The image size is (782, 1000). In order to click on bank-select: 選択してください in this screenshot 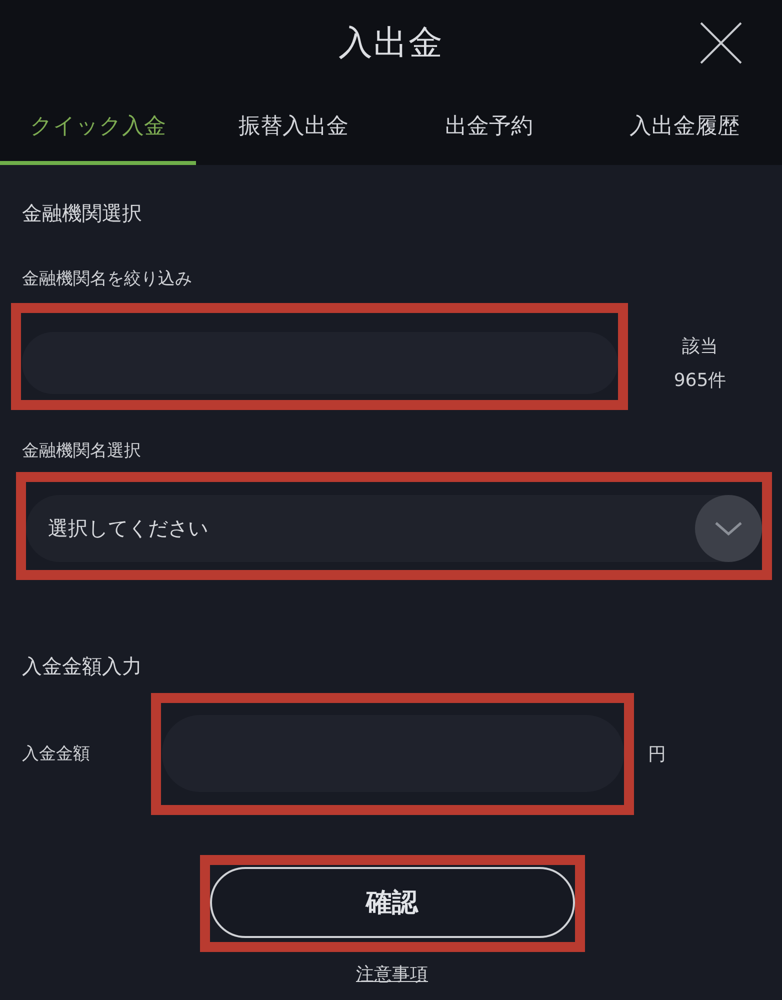, I will do `click(394, 528)`.